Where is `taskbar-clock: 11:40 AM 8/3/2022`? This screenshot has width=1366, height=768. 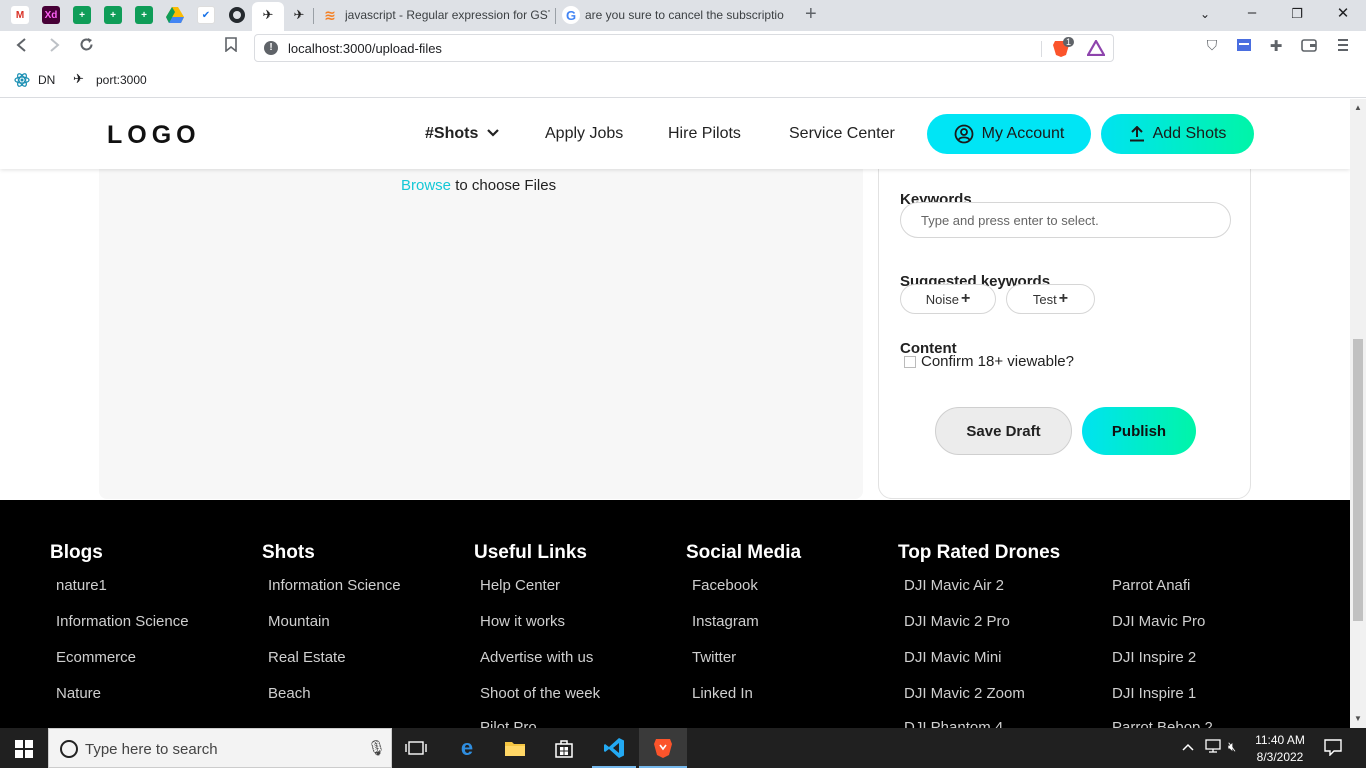 taskbar-clock: 11:40 AM 8/3/2022 is located at coordinates (1280, 749).